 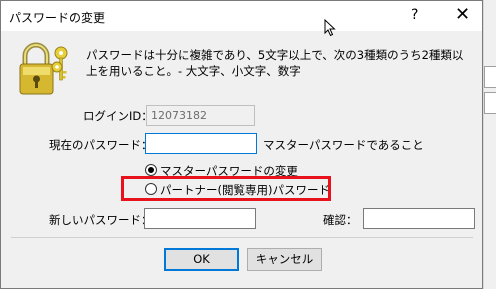 I want to click on title-bar: パスワードの変更 ? ✕, so click(x=241, y=16).